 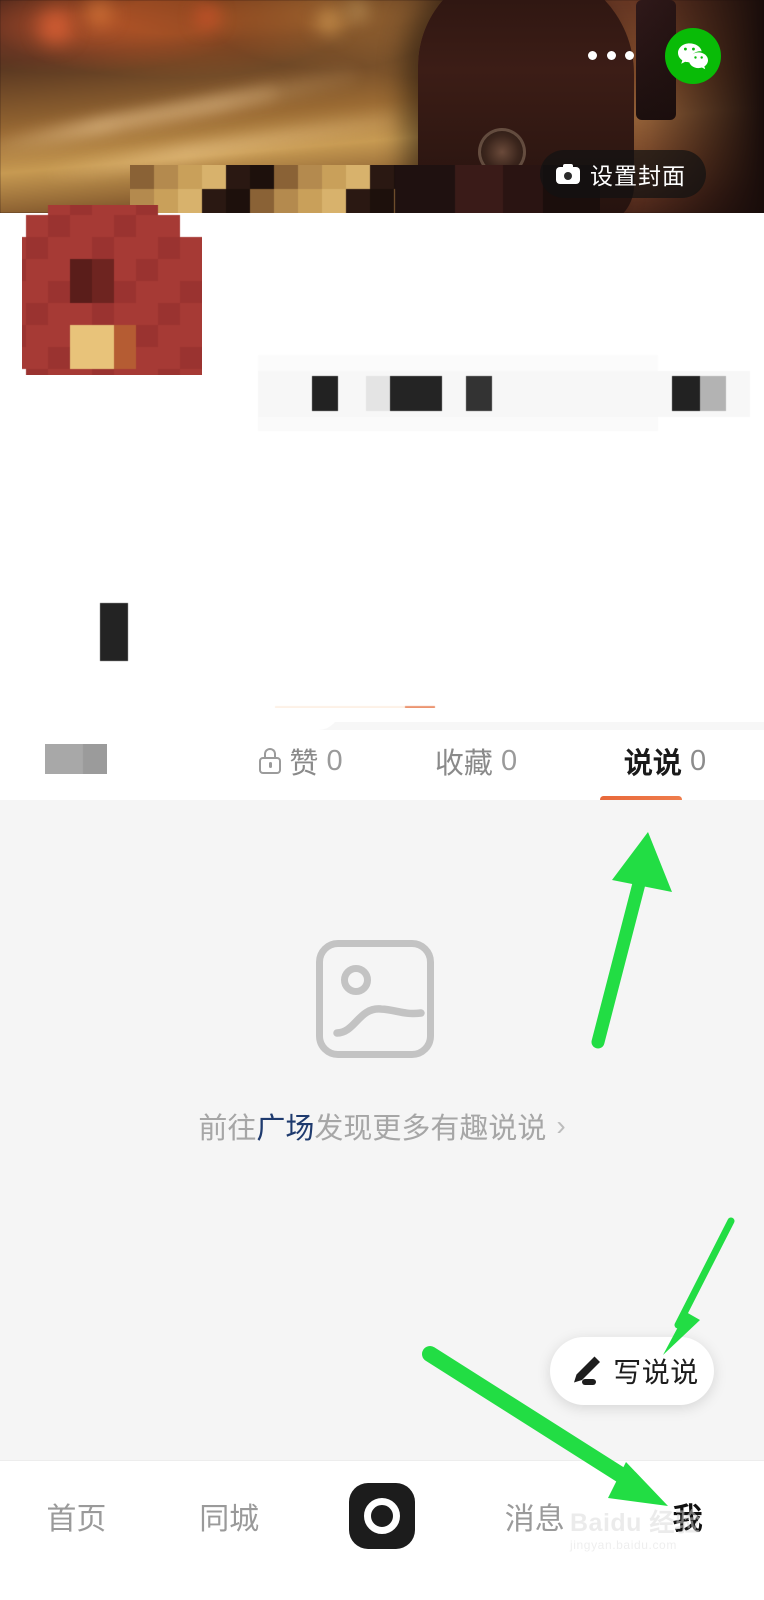 What do you see at coordinates (375, 999) in the screenshot?
I see `image-placeholder-icon` at bounding box center [375, 999].